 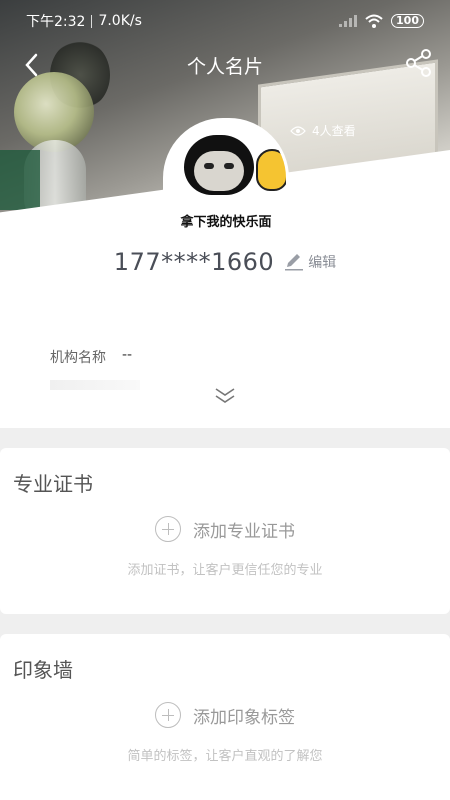 I want to click on signal-icon, so click(x=348, y=21).